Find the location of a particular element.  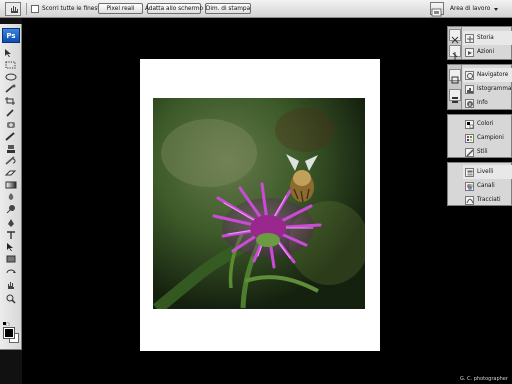

hand-tool is located at coordinates (11, 285).